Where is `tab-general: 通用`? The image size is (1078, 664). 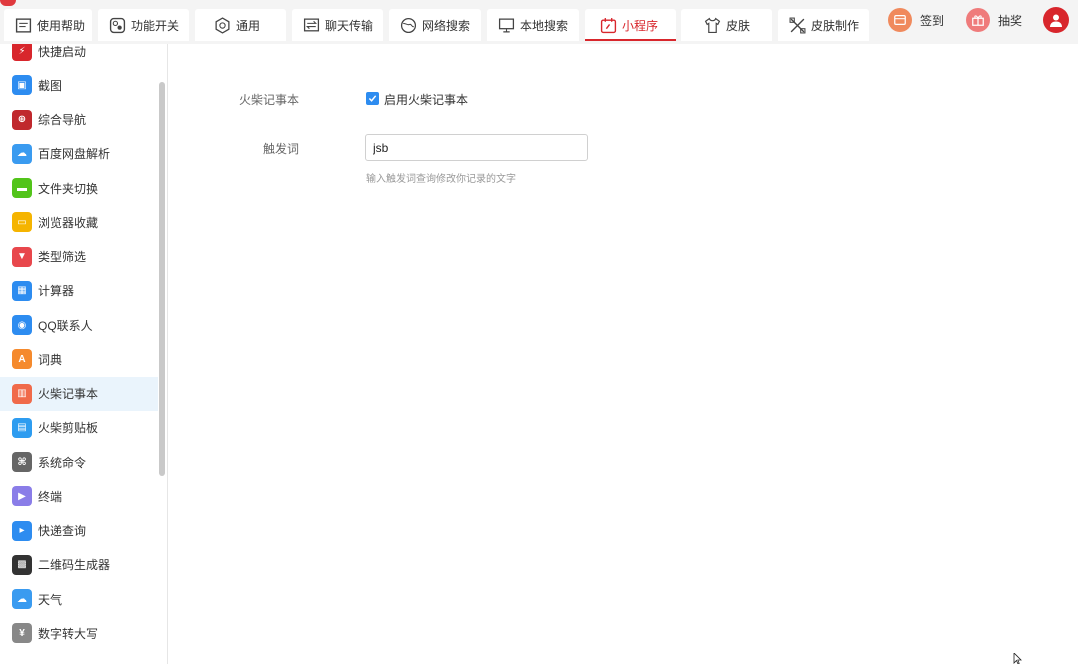 tab-general: 通用 is located at coordinates (240, 25).